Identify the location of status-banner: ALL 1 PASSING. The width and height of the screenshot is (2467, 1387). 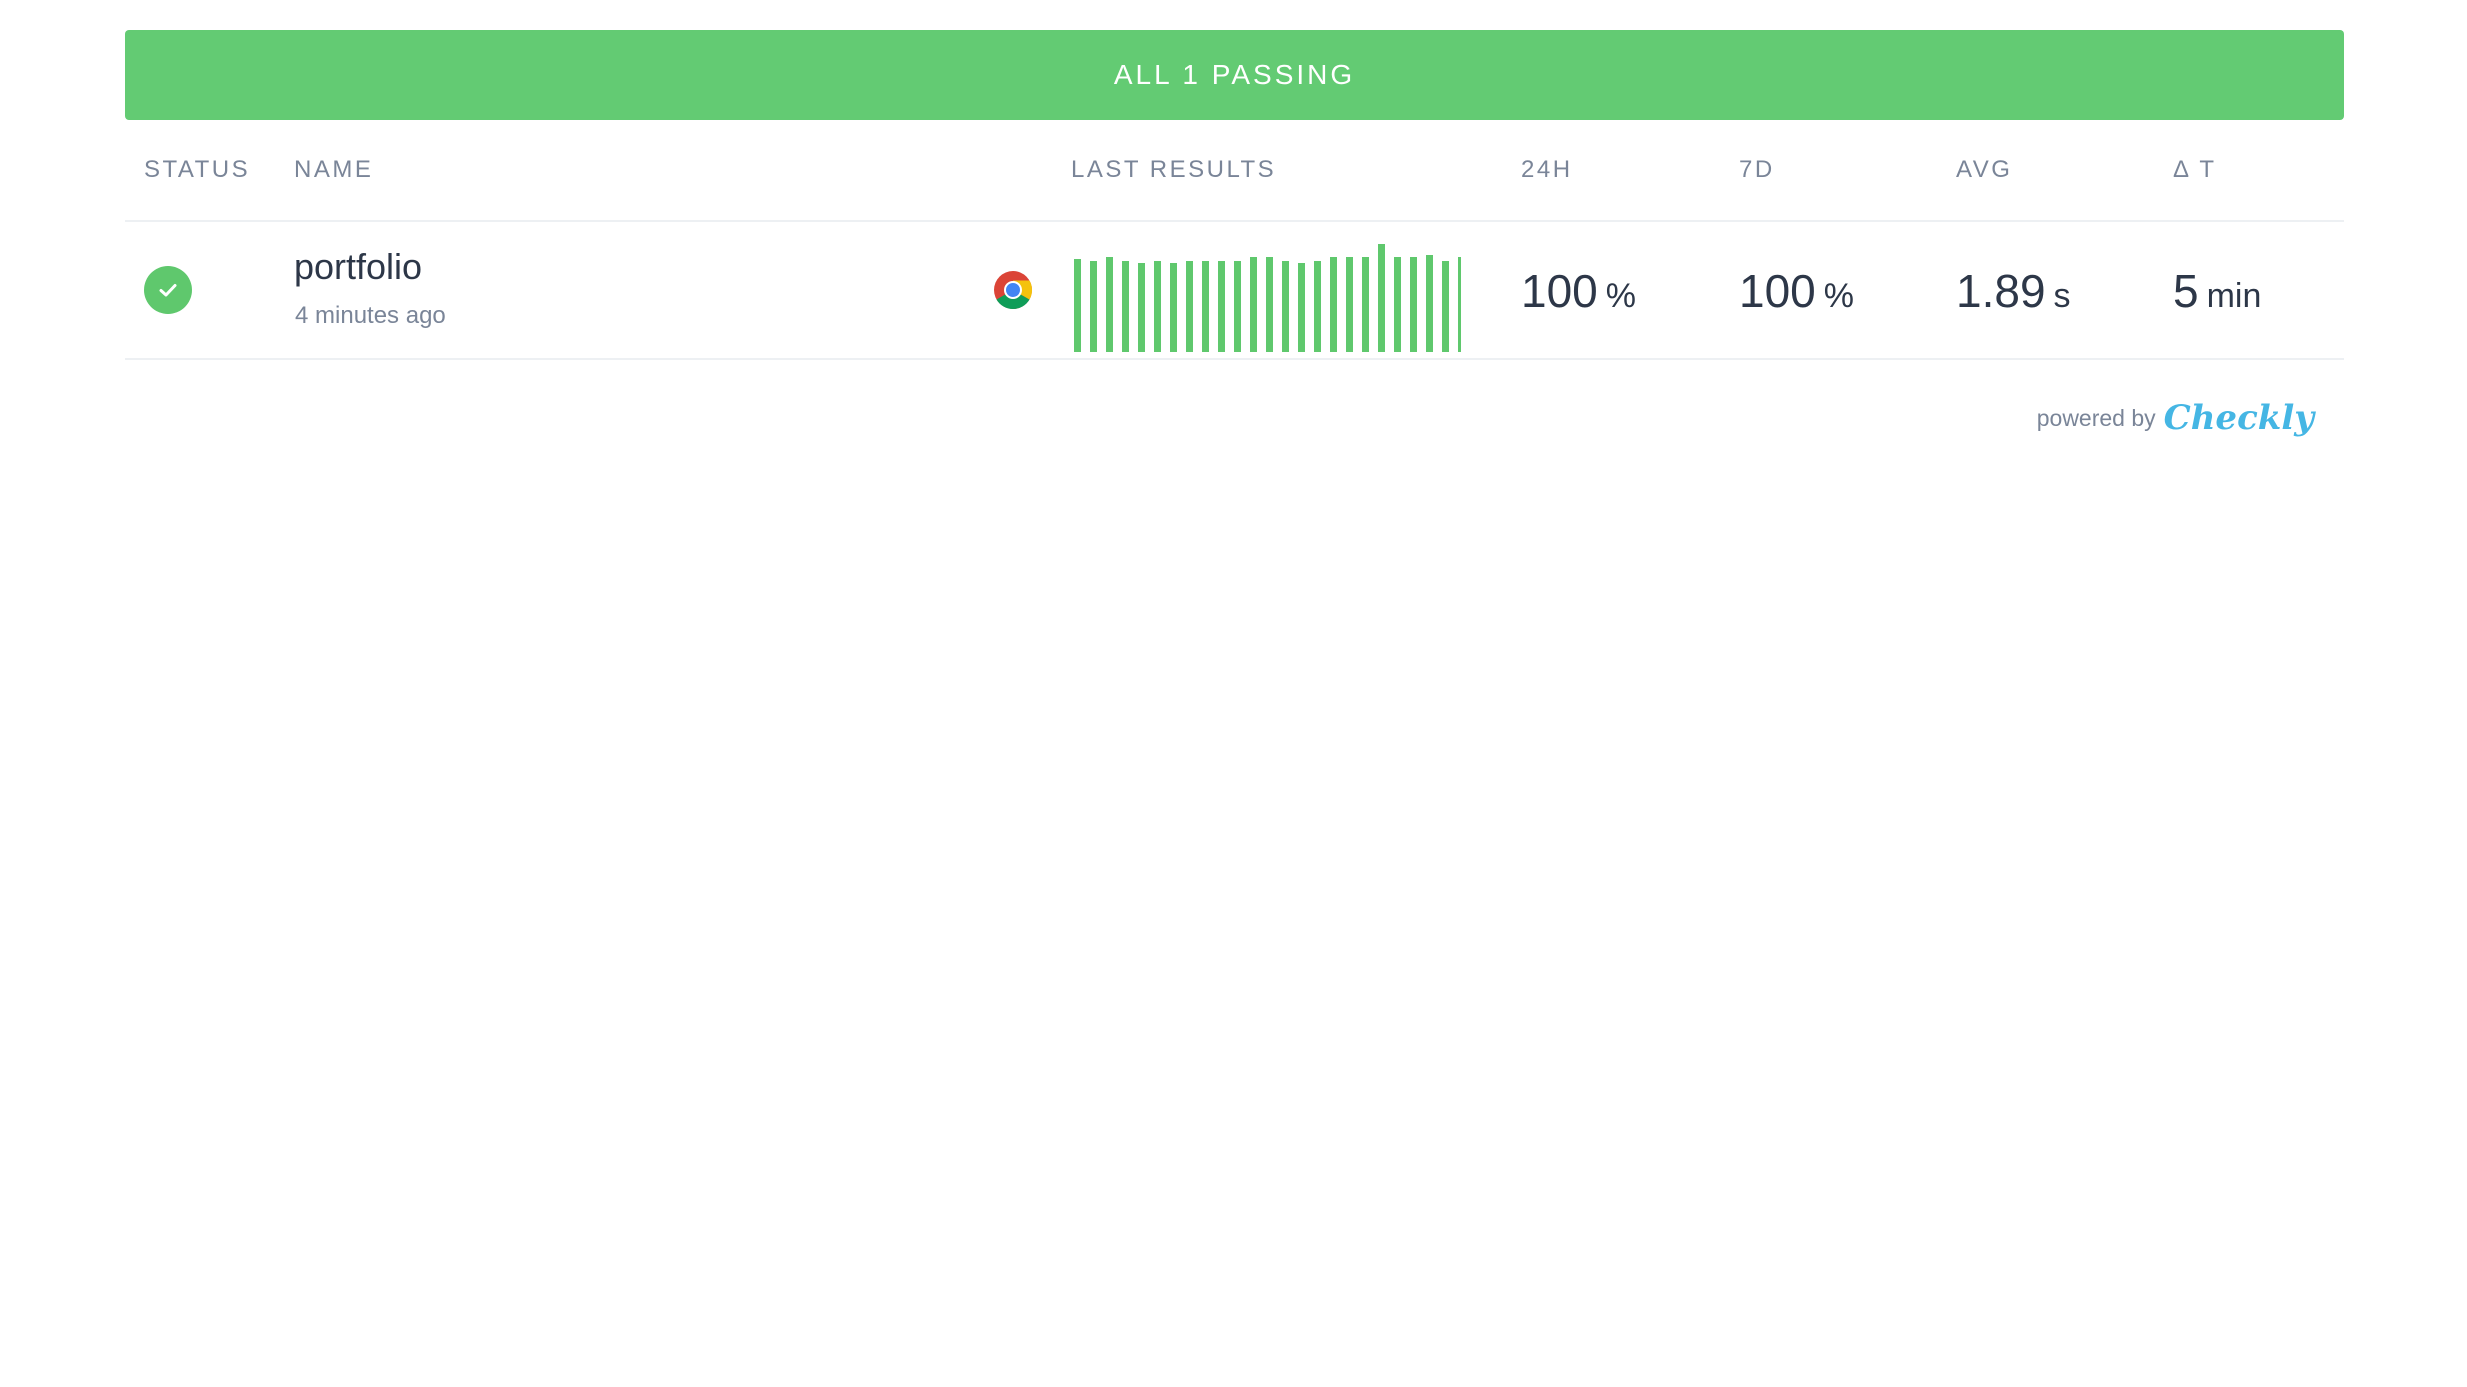
(1234, 75).